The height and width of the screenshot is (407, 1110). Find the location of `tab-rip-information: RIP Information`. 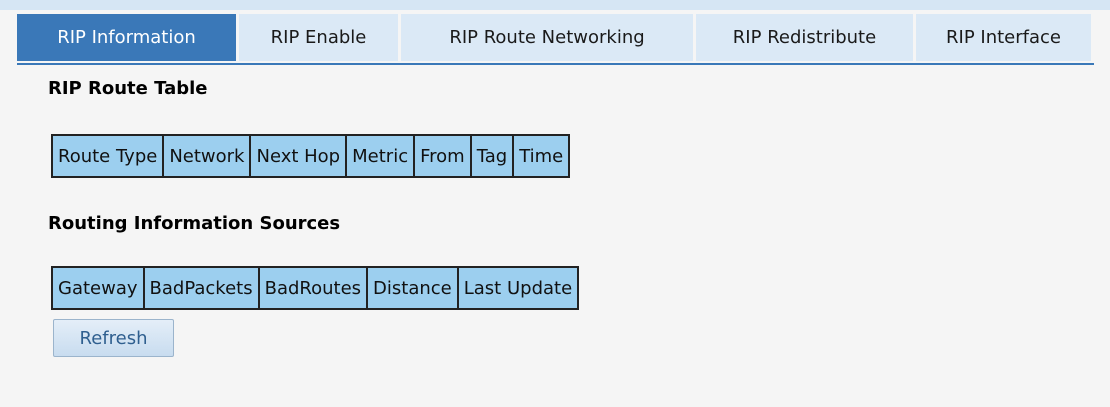

tab-rip-information: RIP Information is located at coordinates (128, 37).